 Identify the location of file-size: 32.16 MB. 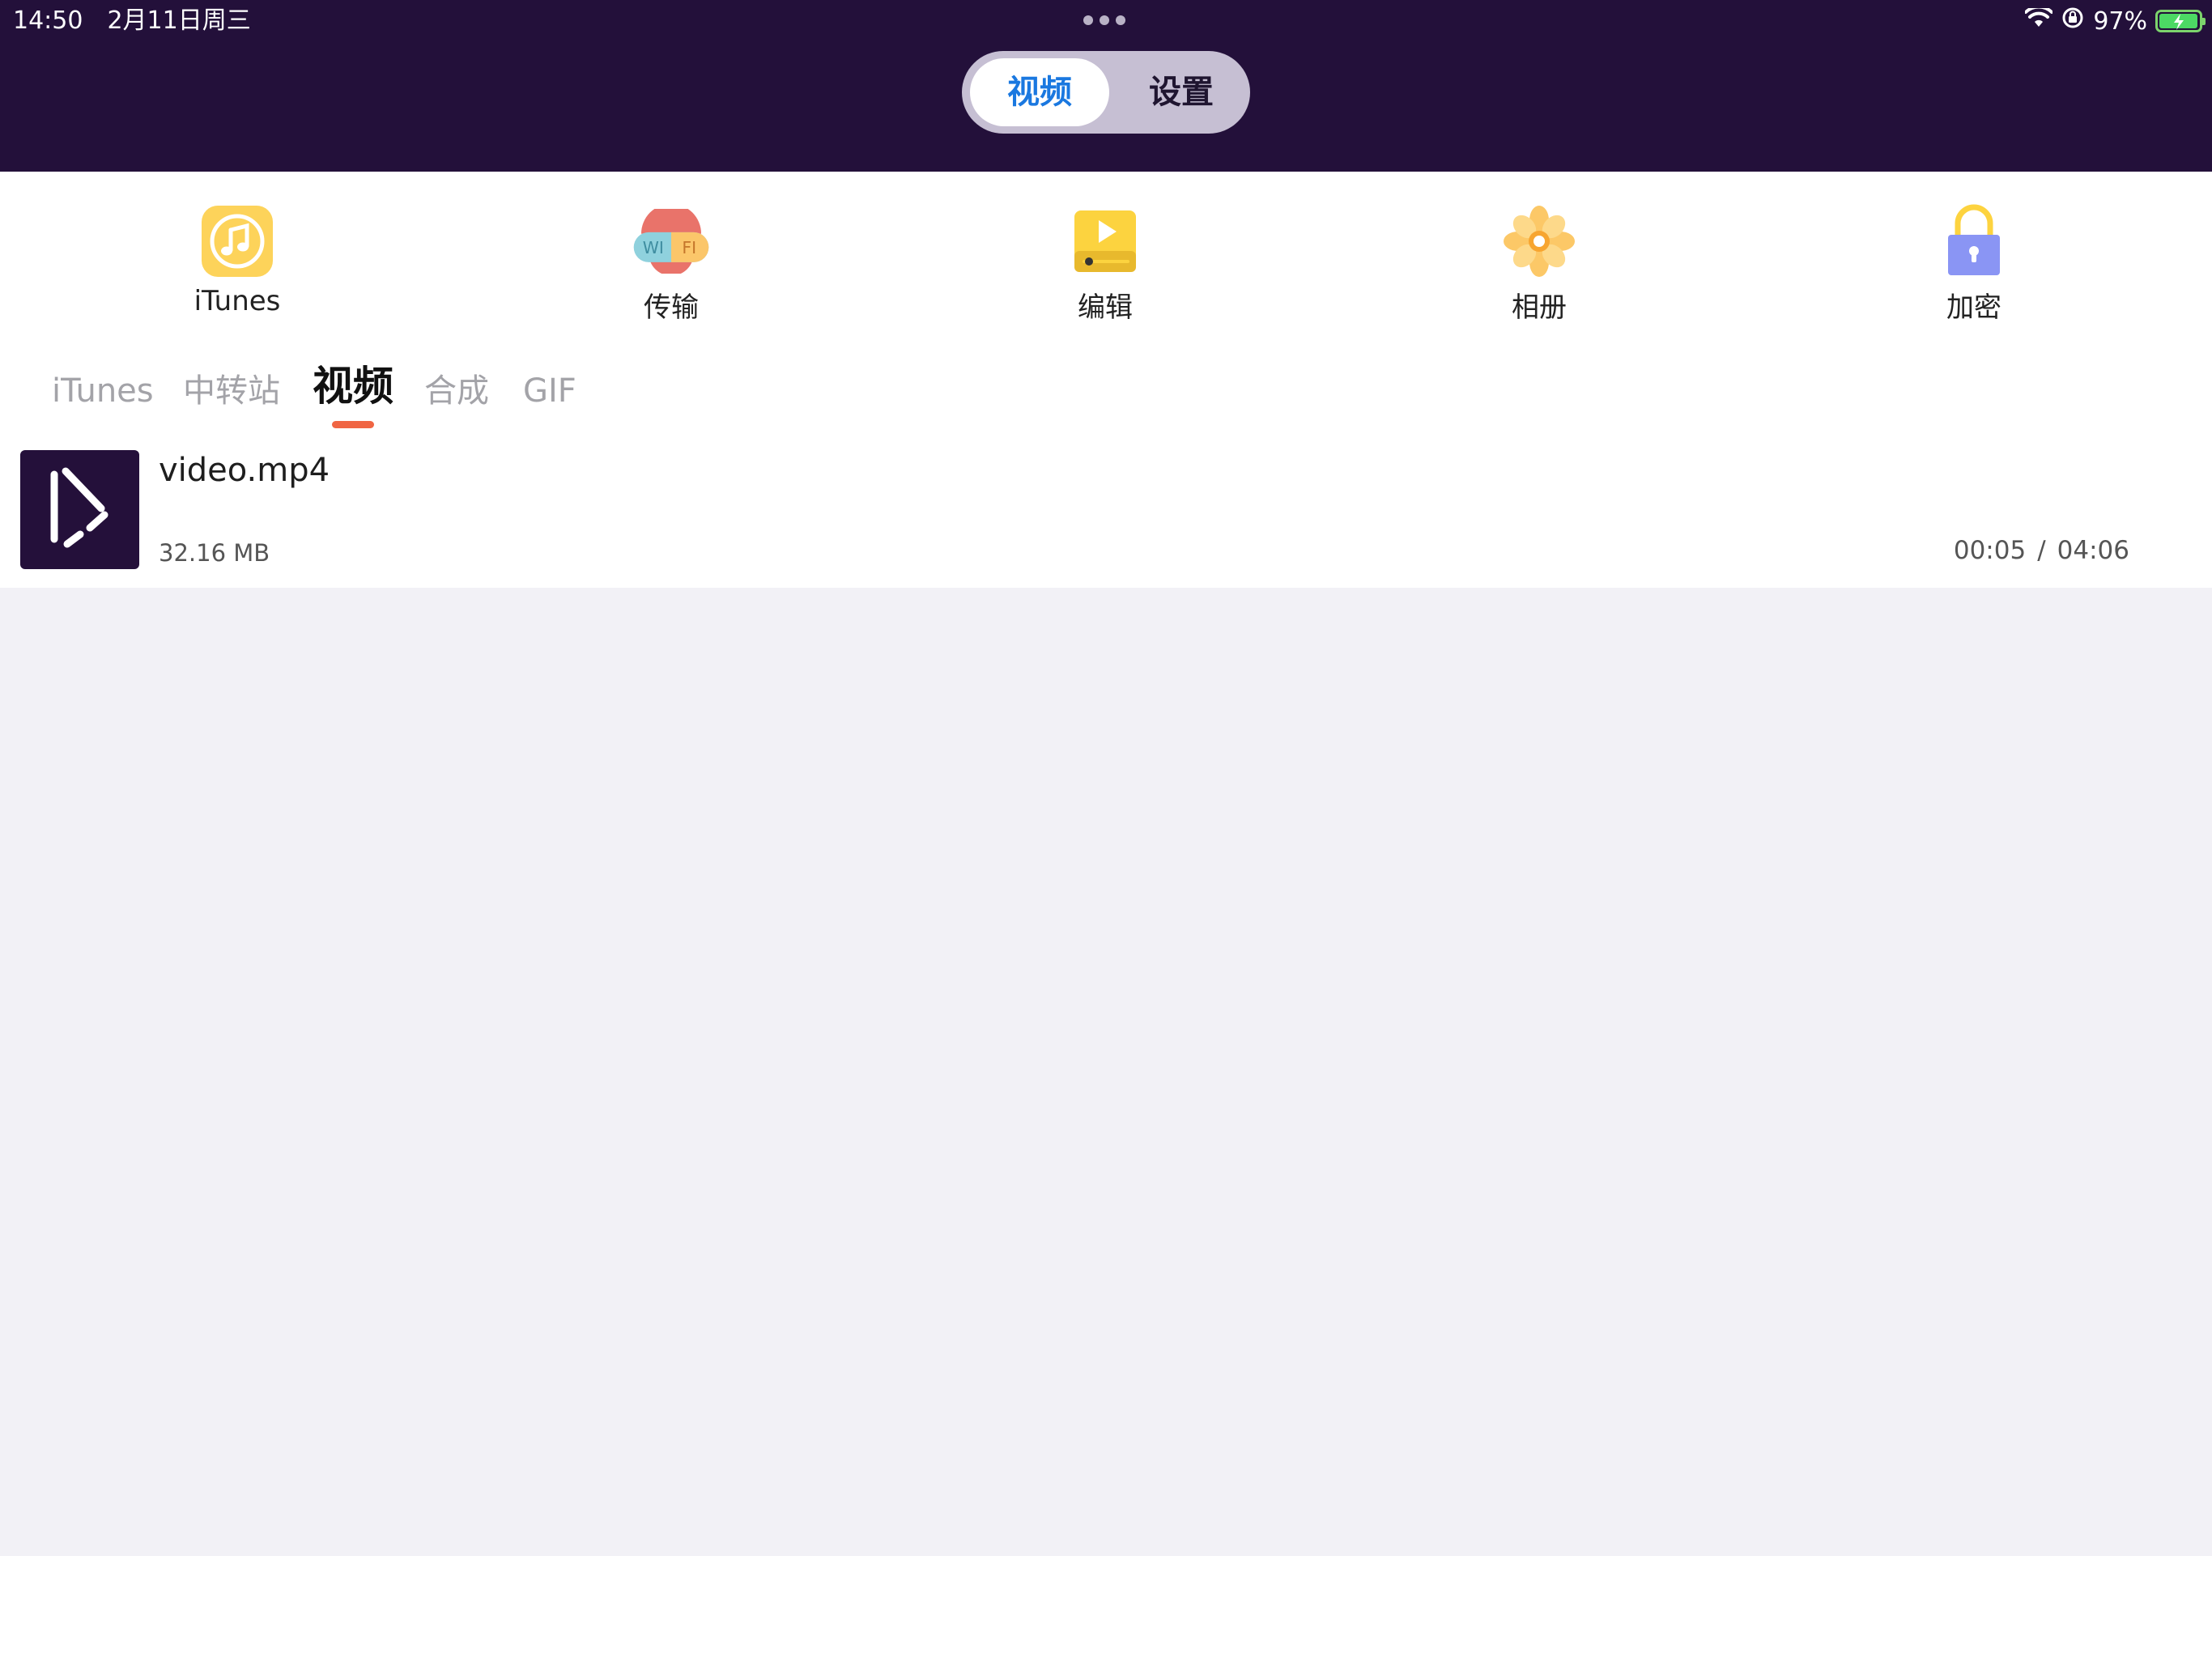
(215, 553).